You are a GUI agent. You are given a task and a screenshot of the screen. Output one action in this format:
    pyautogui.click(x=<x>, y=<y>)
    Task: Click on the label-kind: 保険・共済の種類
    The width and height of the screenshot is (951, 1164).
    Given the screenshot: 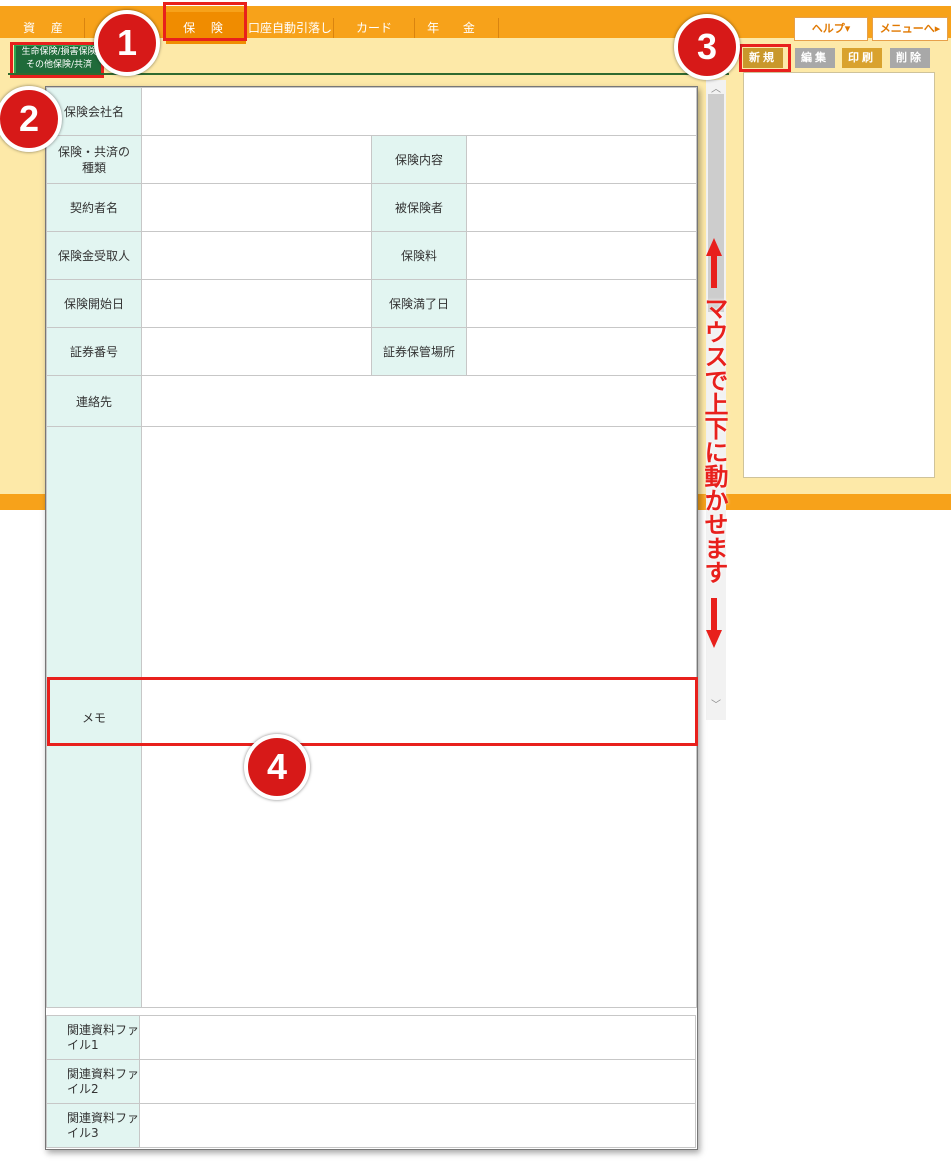 What is the action you would take?
    pyautogui.click(x=94, y=159)
    